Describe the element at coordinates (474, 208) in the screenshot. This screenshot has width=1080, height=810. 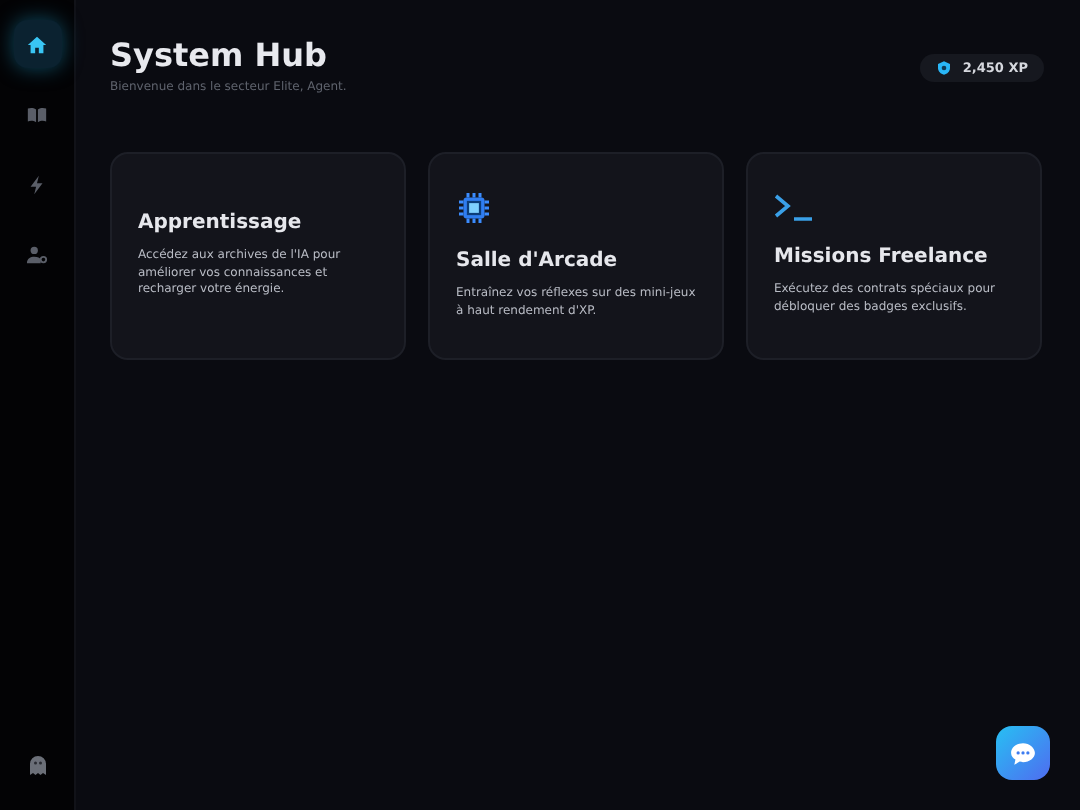
I see `chip-icon` at that location.